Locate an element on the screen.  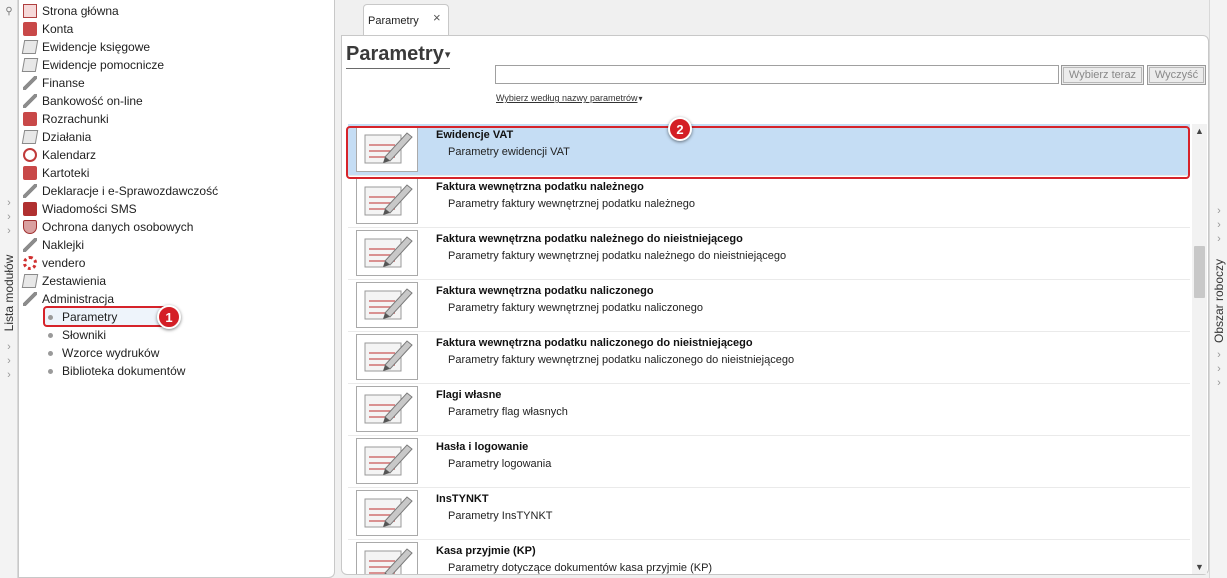
close-icon: × is located at coordinates (437, 17).